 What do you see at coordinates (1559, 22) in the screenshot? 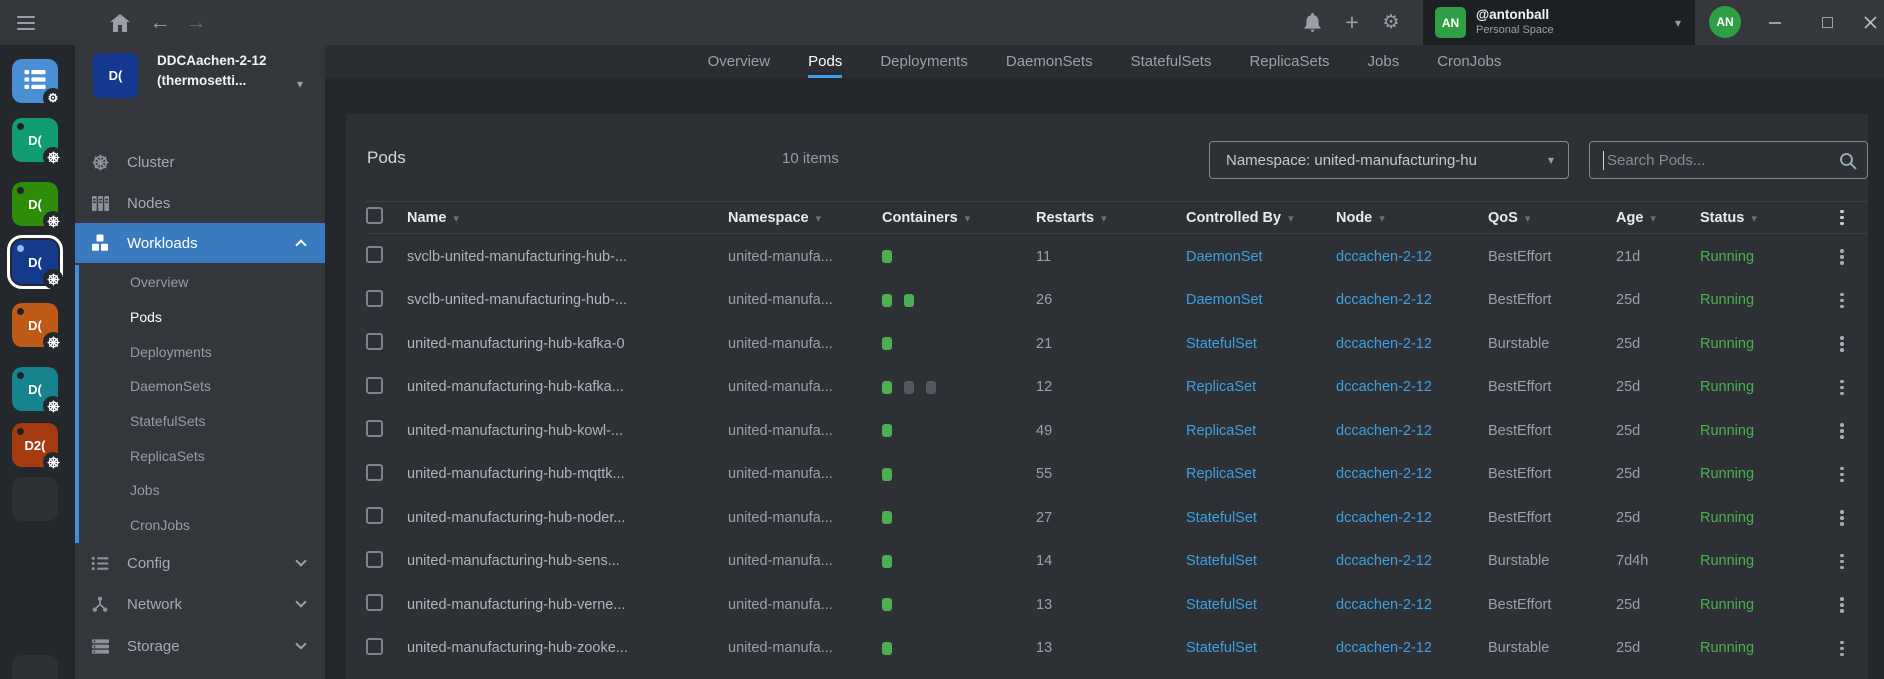
I see `account-menu: AN @antonball Personal Space ▾` at bounding box center [1559, 22].